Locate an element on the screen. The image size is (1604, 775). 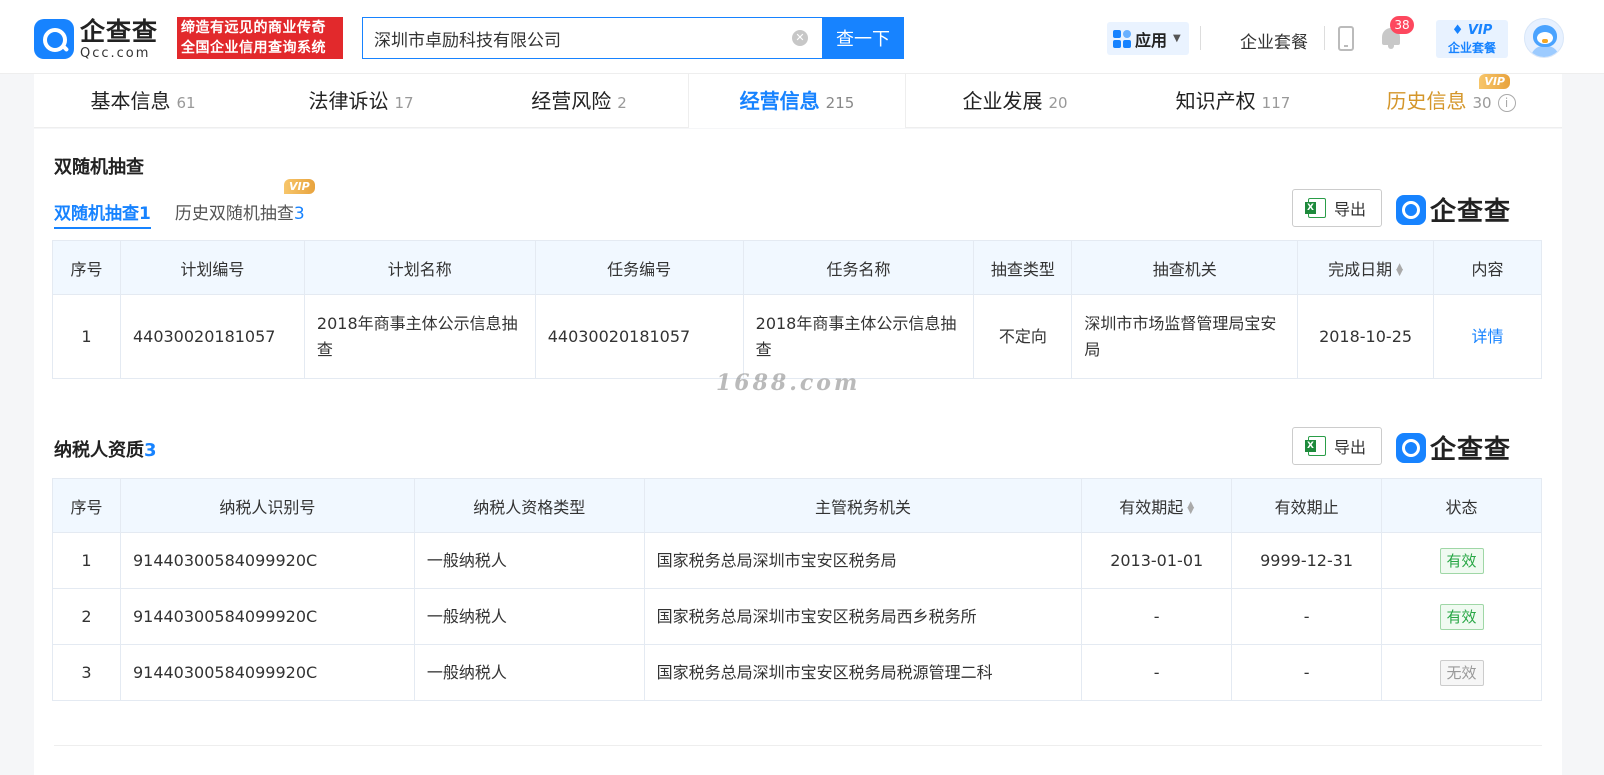
logo-cn-text: 企查查 is located at coordinates (119, 31).